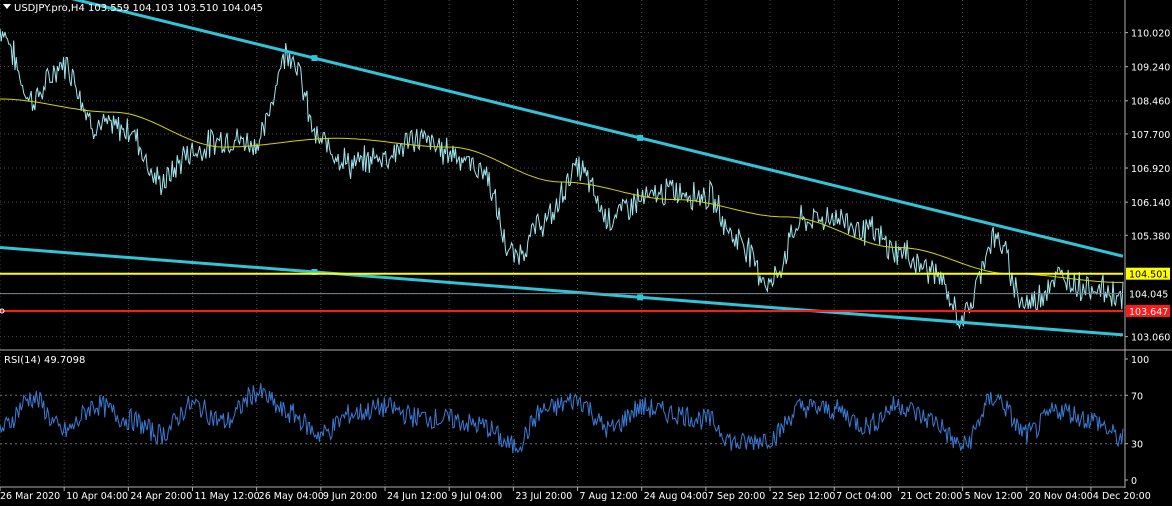  What do you see at coordinates (676, 496) in the screenshot?
I see `time-tick-label: 24 Aug 04:00` at bounding box center [676, 496].